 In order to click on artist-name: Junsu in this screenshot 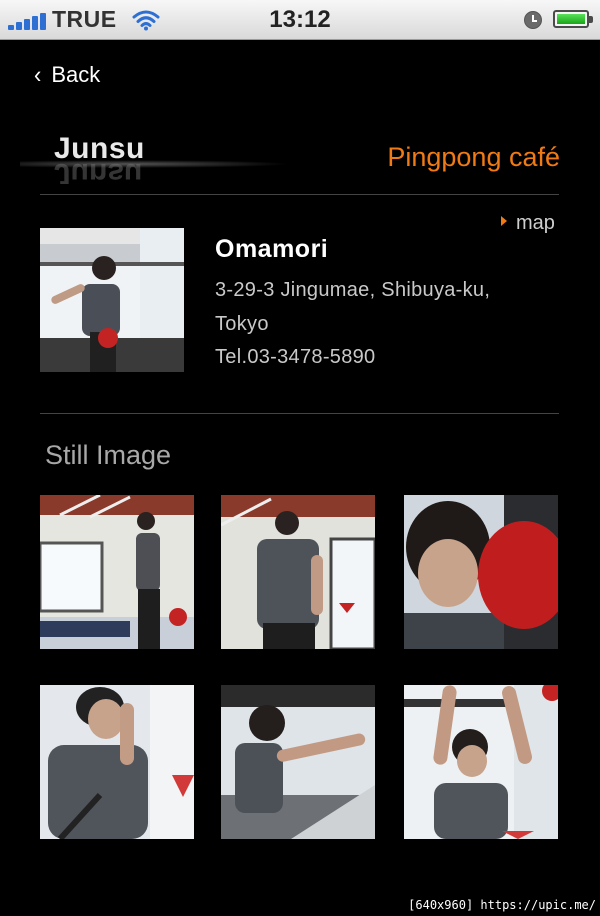, I will do `click(99, 148)`.